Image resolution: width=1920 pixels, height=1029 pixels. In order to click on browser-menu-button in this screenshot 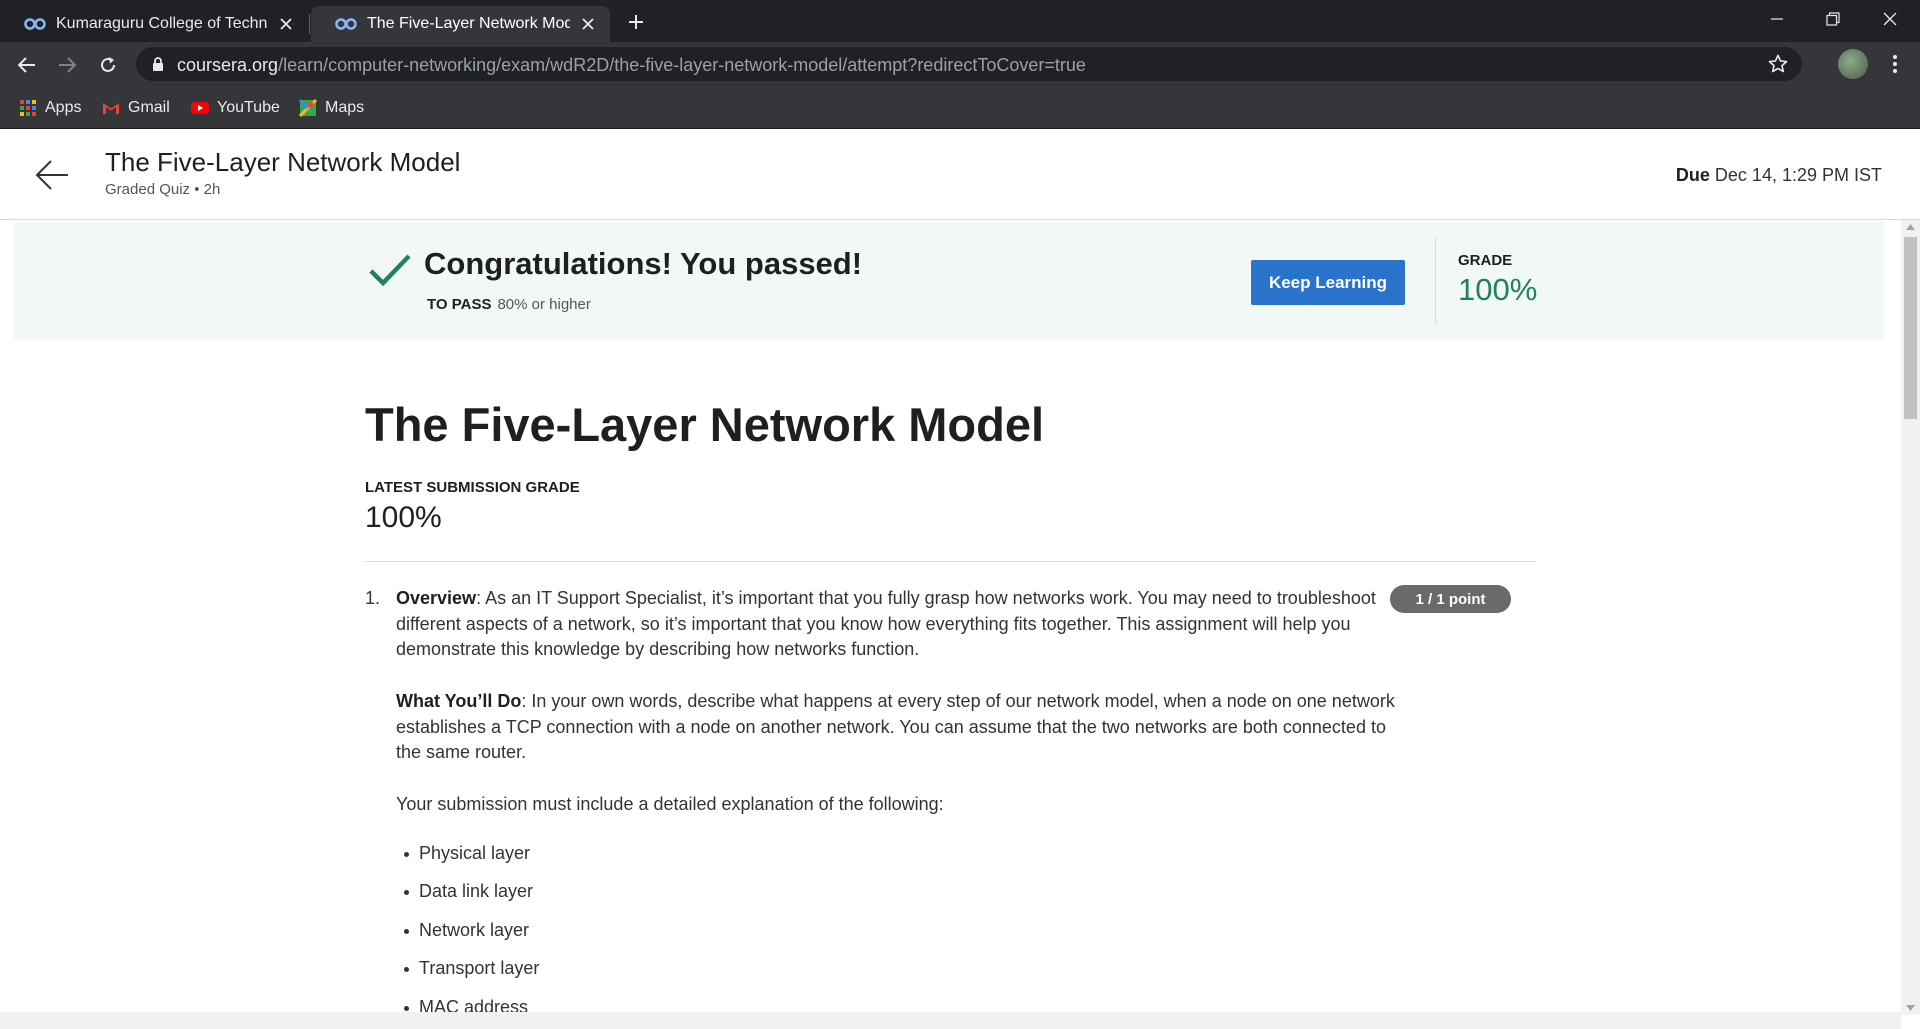, I will do `click(1895, 64)`.